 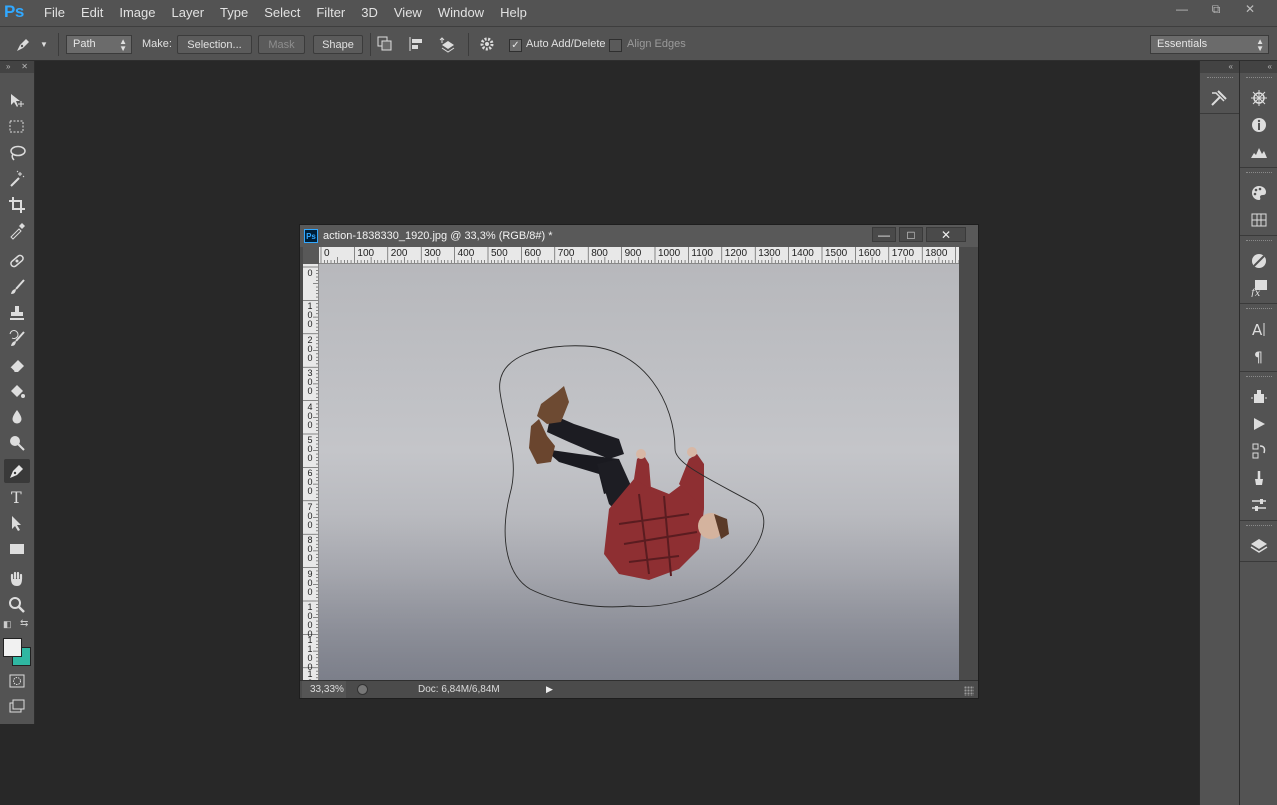 What do you see at coordinates (1258, 260) in the screenshot?
I see `adjustments-panel-button` at bounding box center [1258, 260].